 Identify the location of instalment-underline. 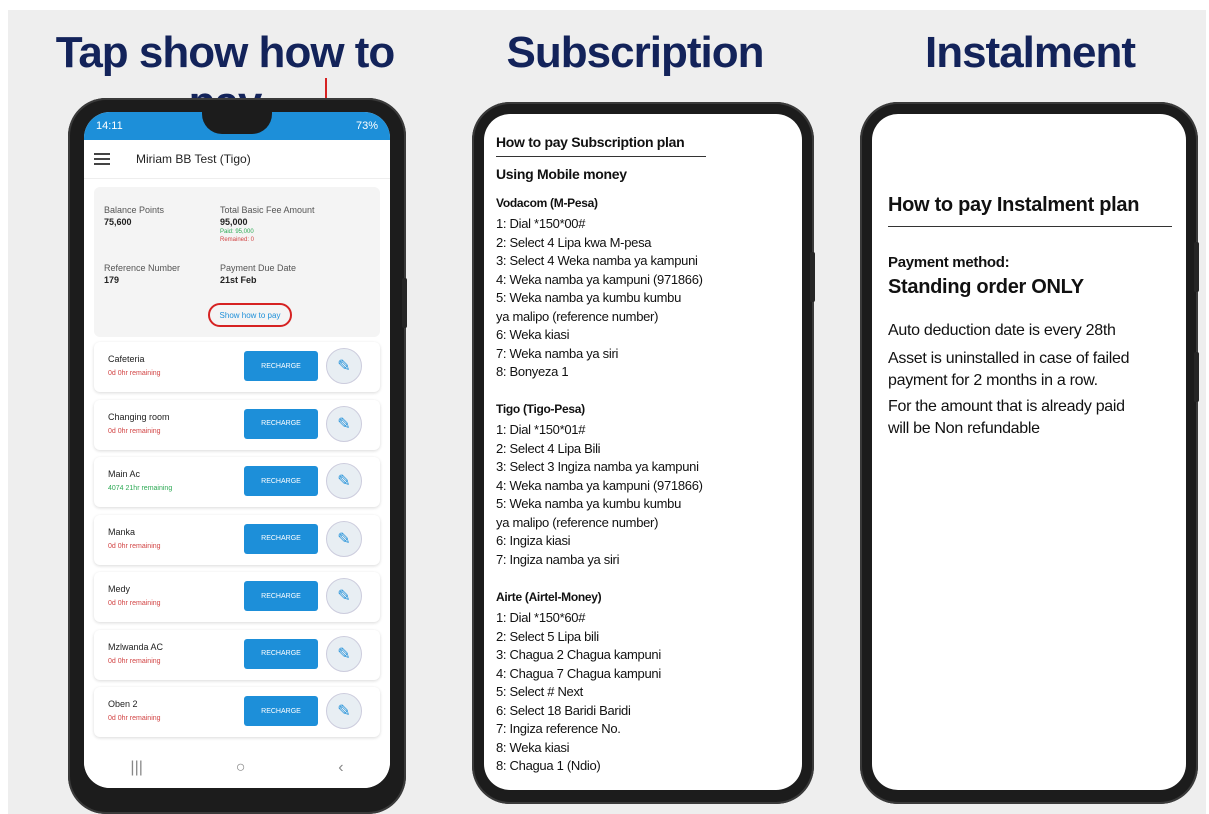
(1030, 226).